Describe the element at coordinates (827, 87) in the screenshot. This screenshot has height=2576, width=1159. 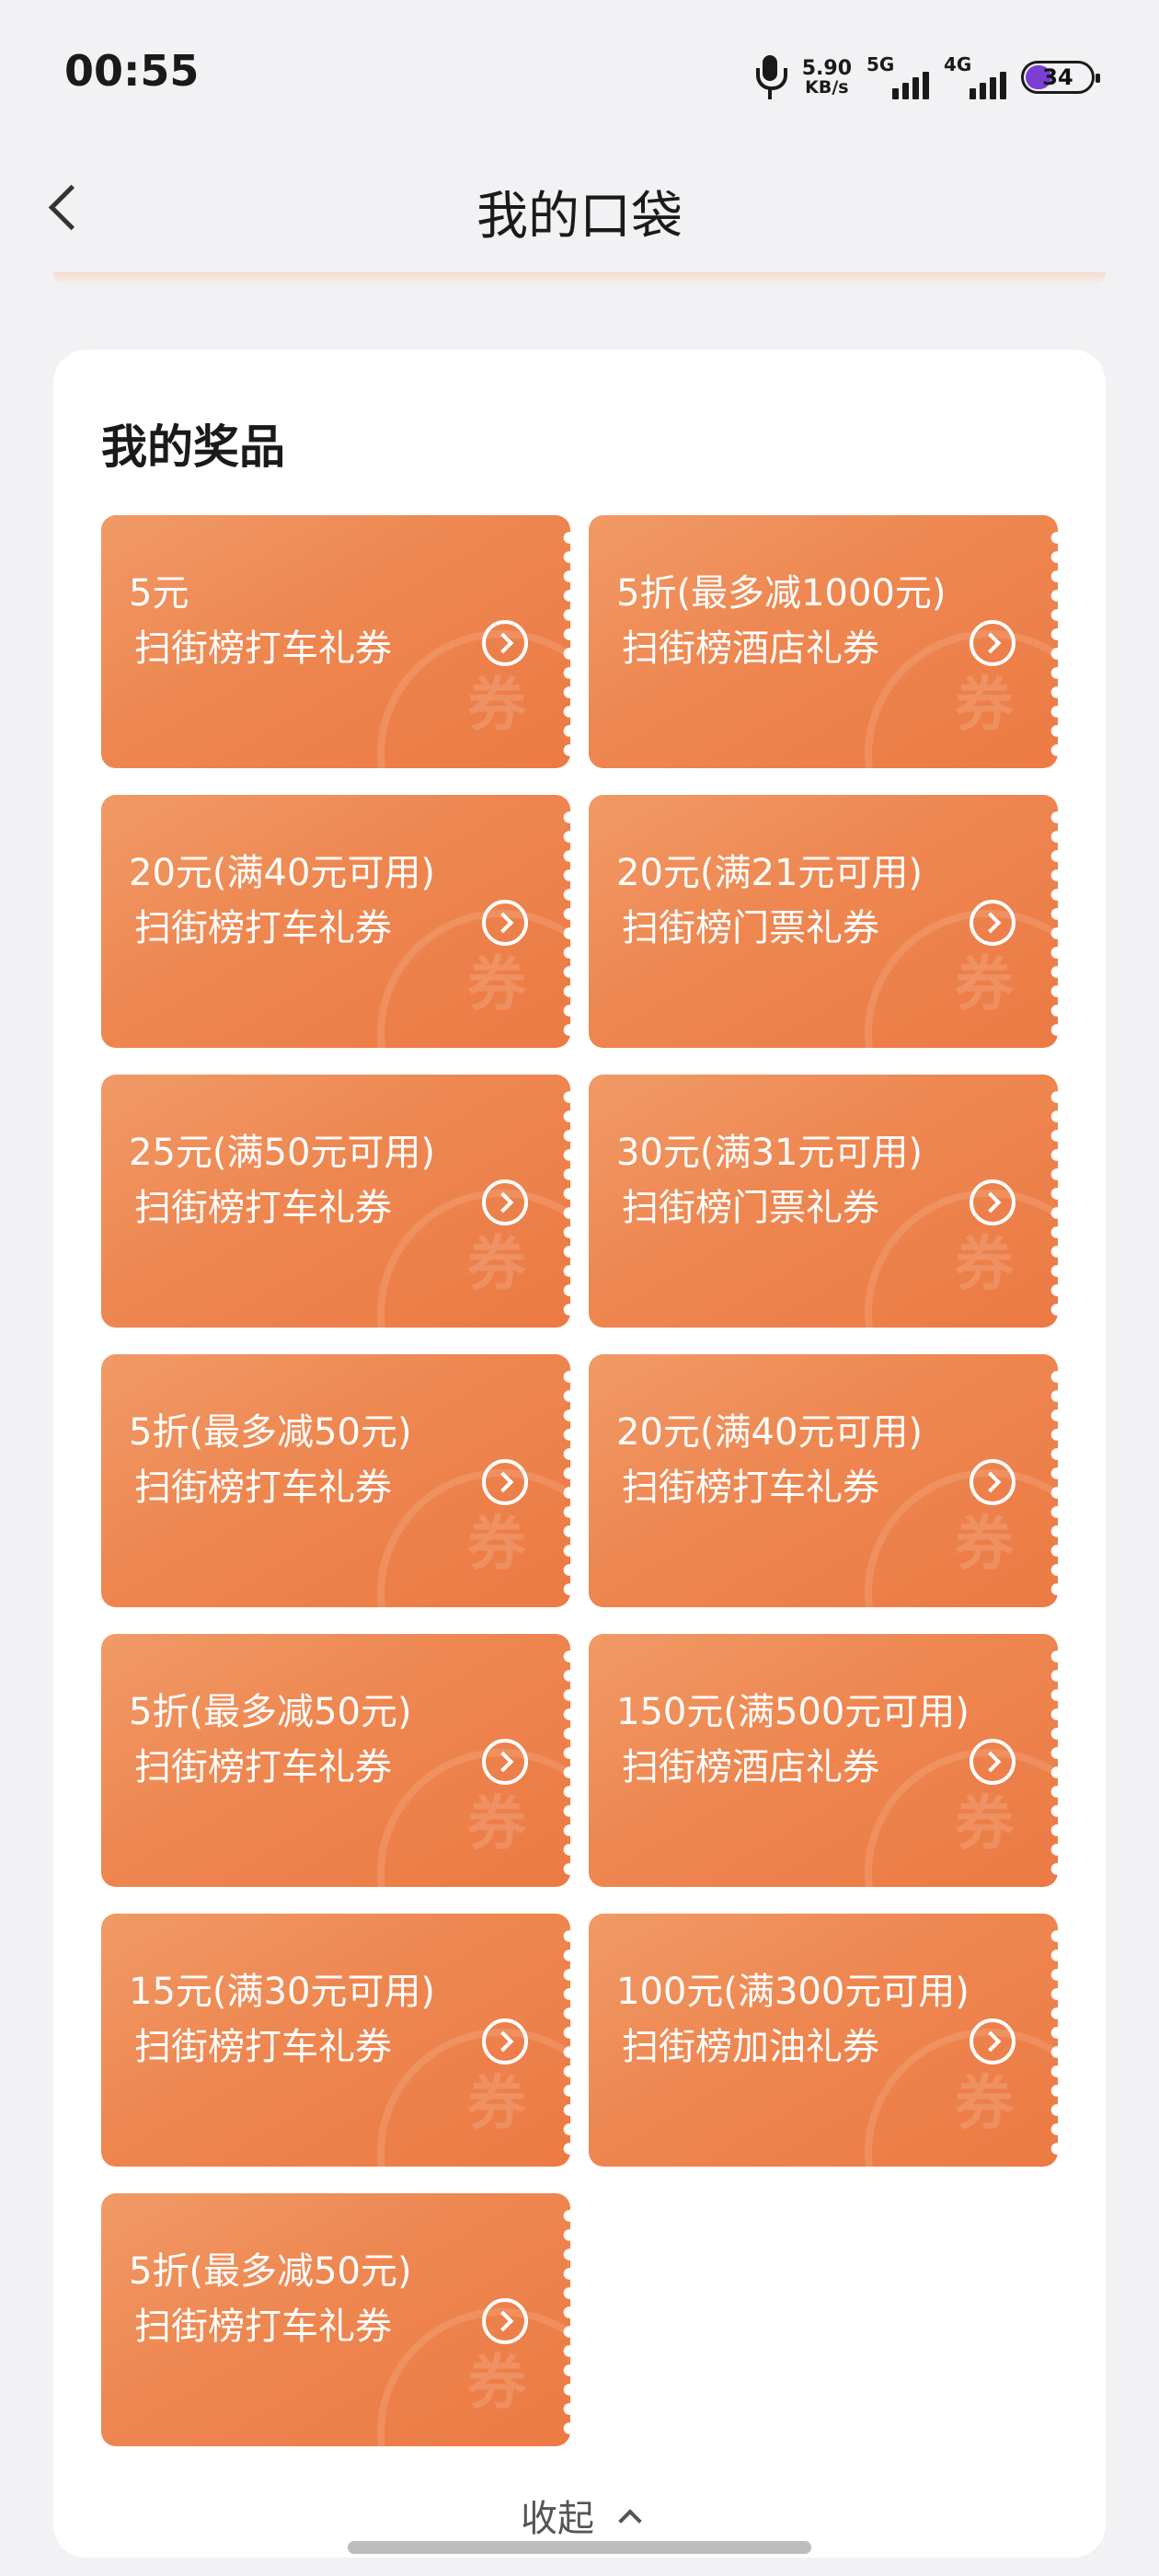
I see `network-speed-unit: KB/s` at that location.